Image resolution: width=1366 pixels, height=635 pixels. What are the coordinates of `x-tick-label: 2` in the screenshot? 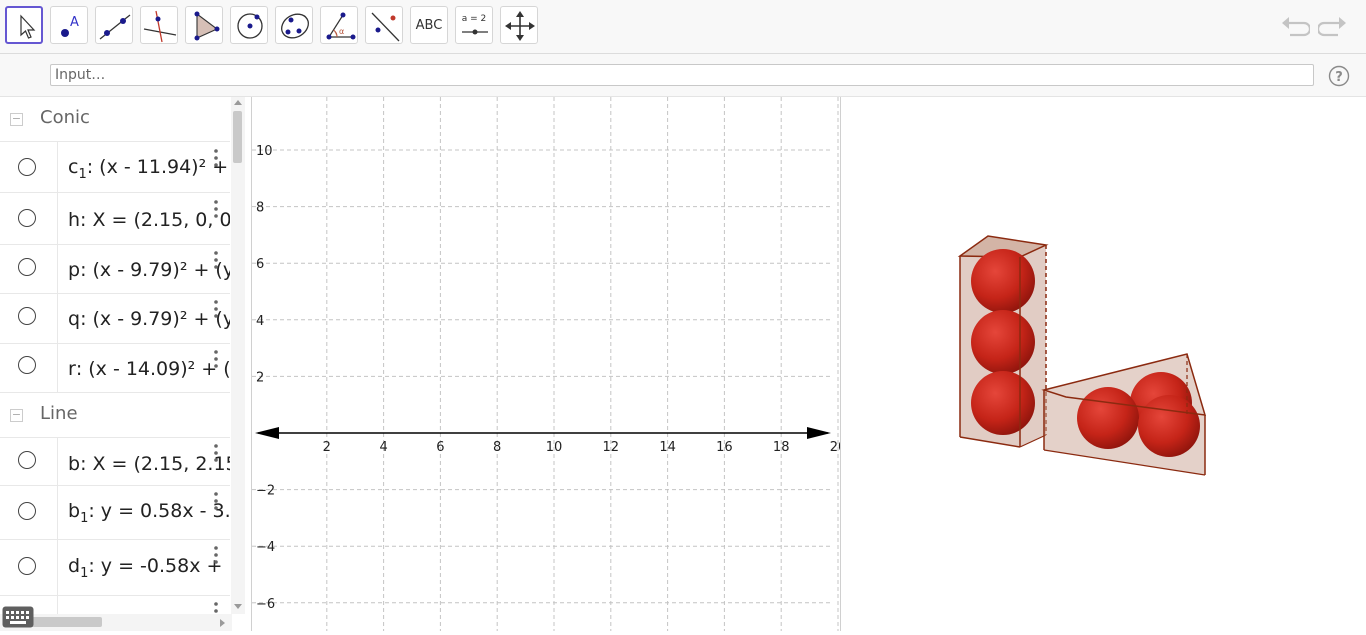 It's located at (327, 447).